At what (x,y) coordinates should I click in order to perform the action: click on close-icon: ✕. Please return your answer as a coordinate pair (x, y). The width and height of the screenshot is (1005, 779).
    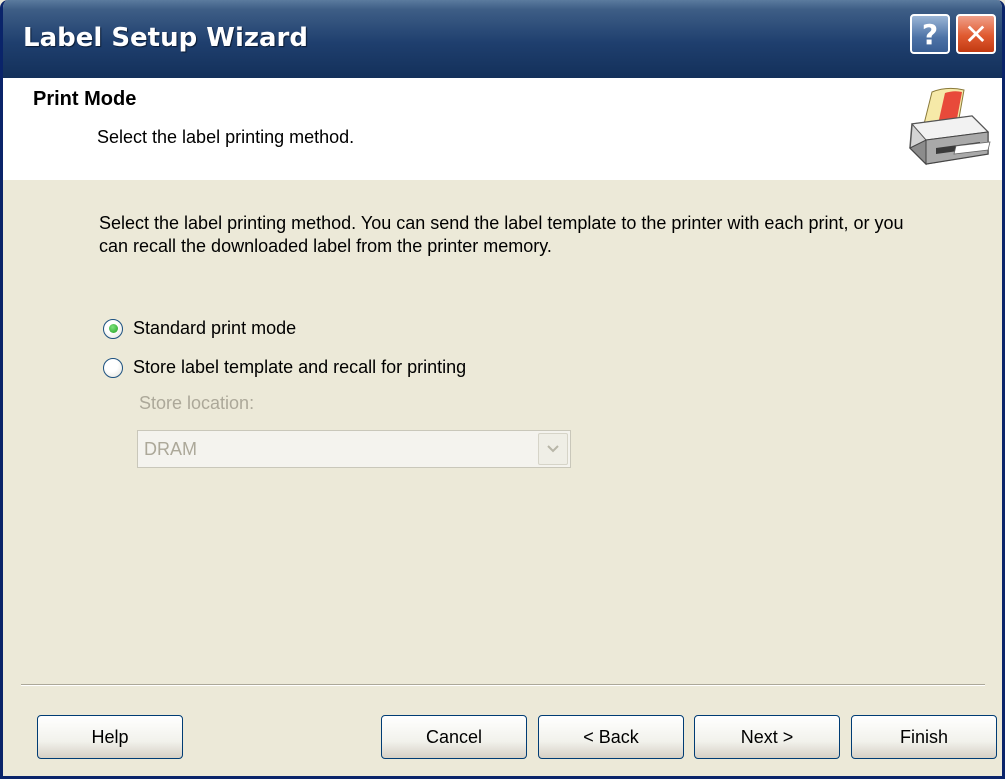
    Looking at the image, I should click on (976, 34).